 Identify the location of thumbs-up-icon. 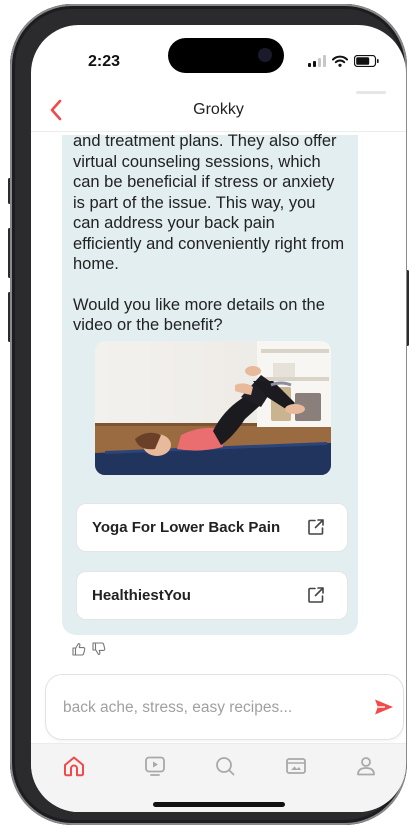
(79, 649).